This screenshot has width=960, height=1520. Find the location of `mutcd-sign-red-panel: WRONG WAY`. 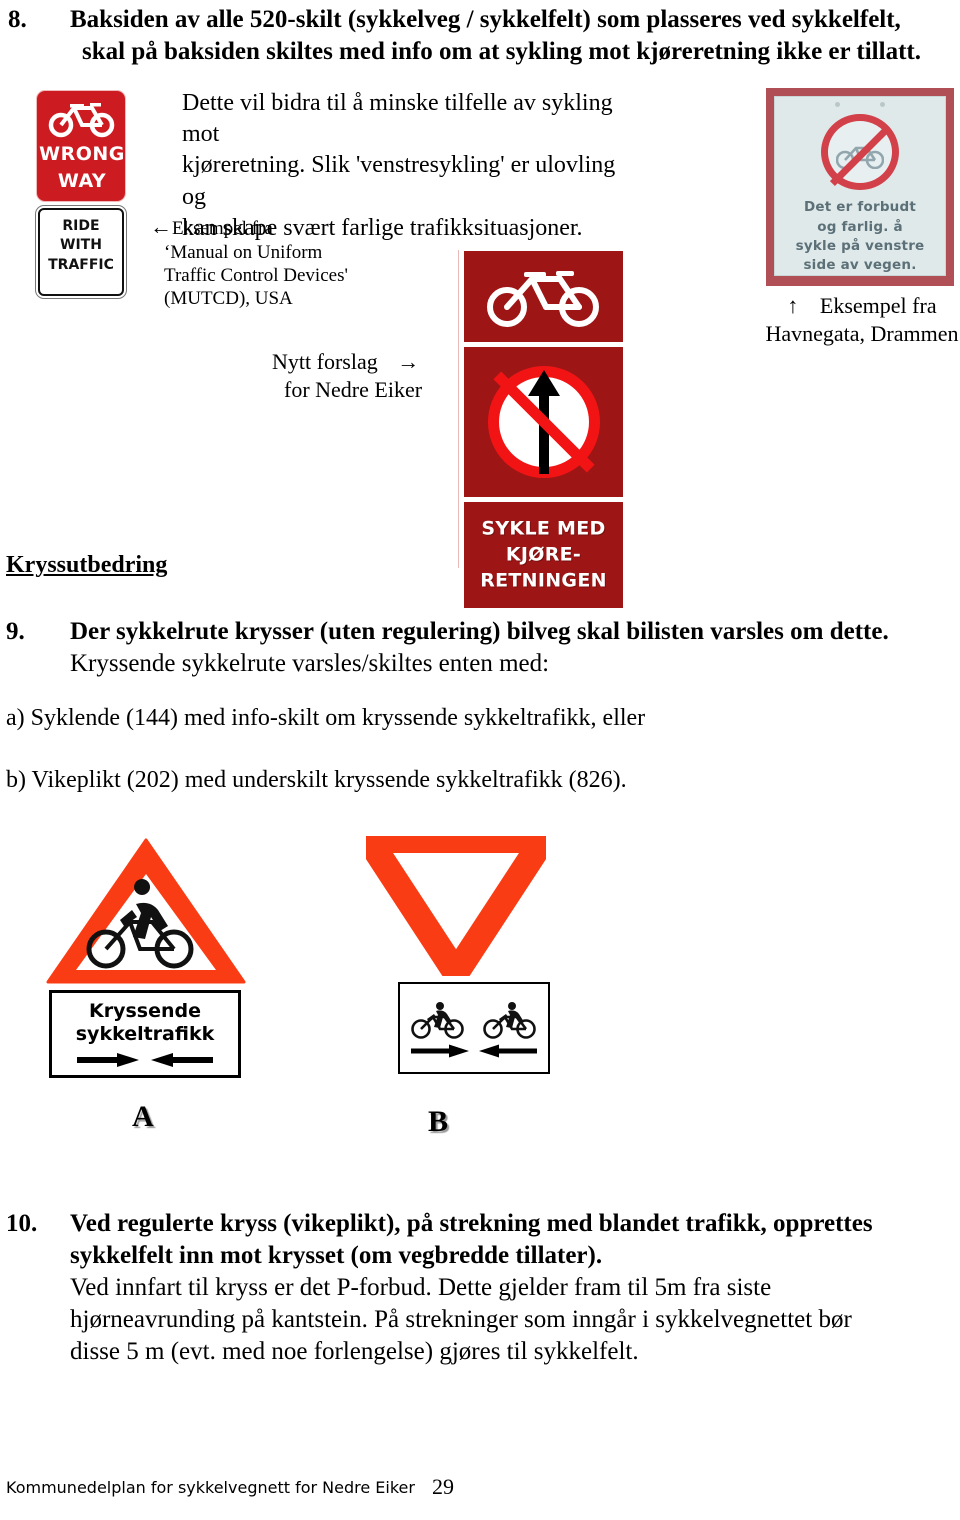

mutcd-sign-red-panel: WRONG WAY is located at coordinates (81, 146).